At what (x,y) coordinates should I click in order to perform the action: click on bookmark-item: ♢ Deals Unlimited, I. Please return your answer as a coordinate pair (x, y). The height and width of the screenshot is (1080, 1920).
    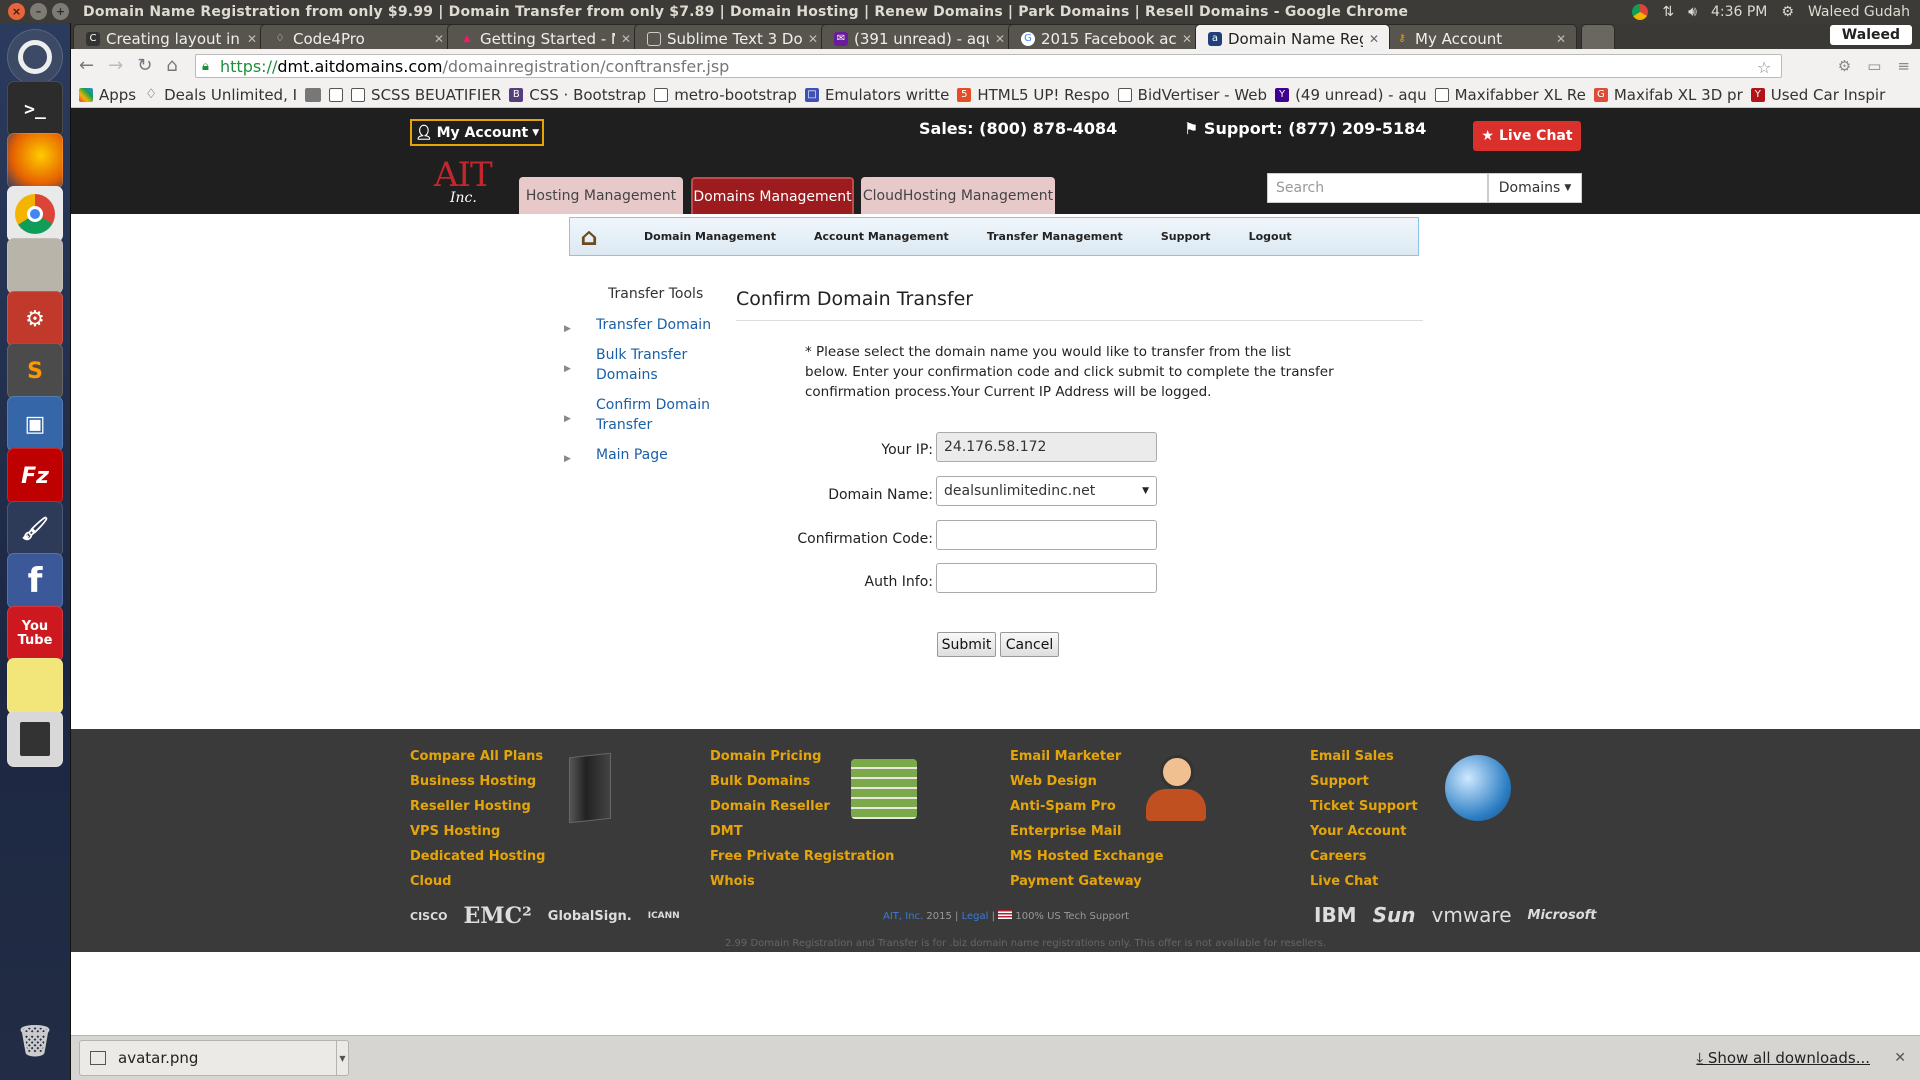
    Looking at the image, I should click on (220, 95).